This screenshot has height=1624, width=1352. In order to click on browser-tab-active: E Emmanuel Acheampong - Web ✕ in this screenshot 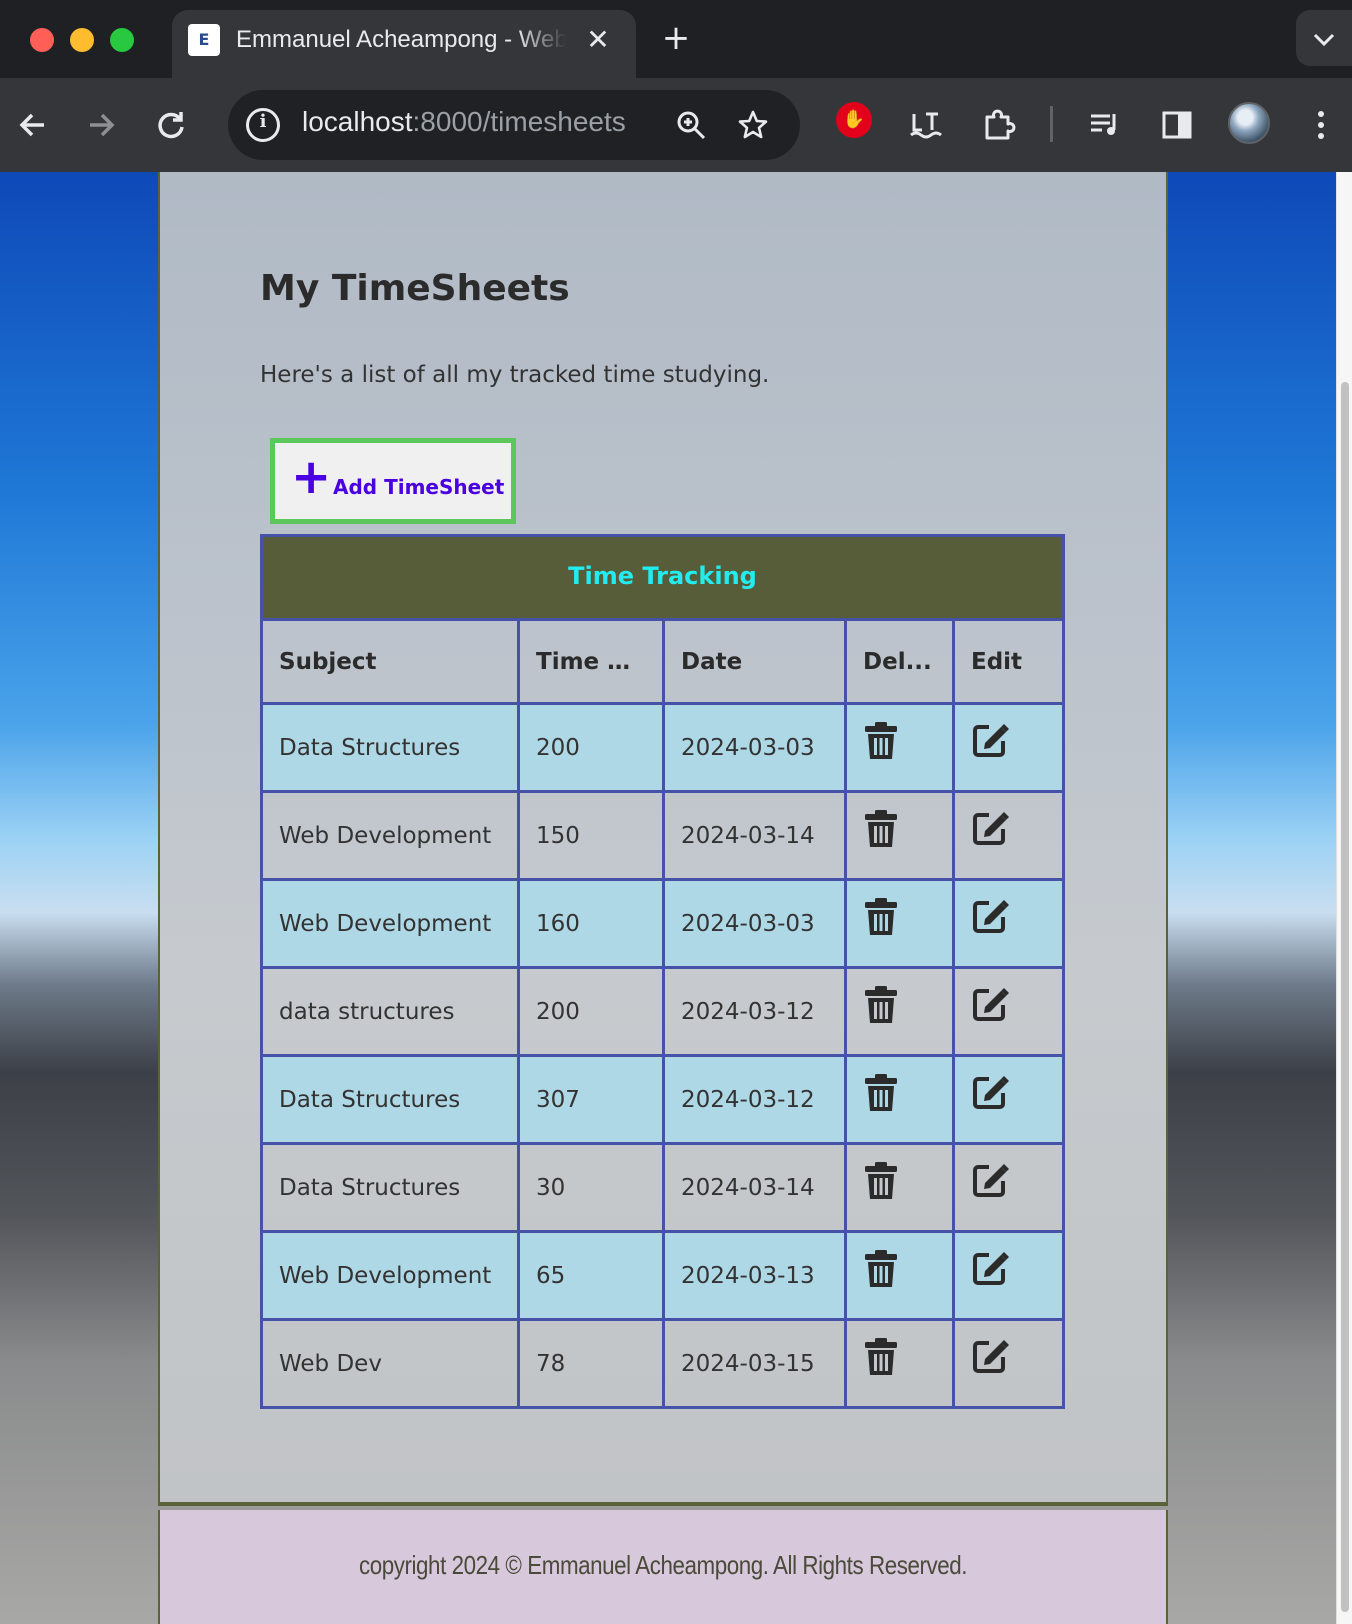, I will do `click(404, 44)`.